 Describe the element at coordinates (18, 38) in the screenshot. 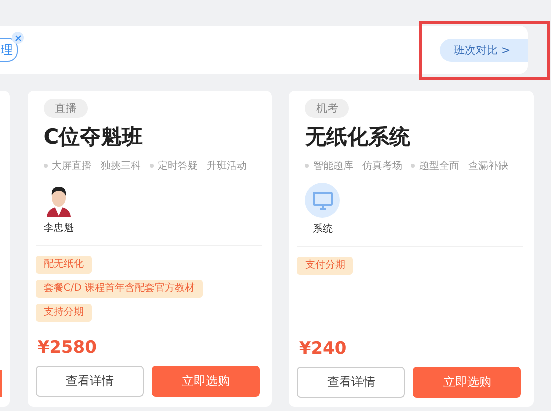

I see `close-icon` at that location.